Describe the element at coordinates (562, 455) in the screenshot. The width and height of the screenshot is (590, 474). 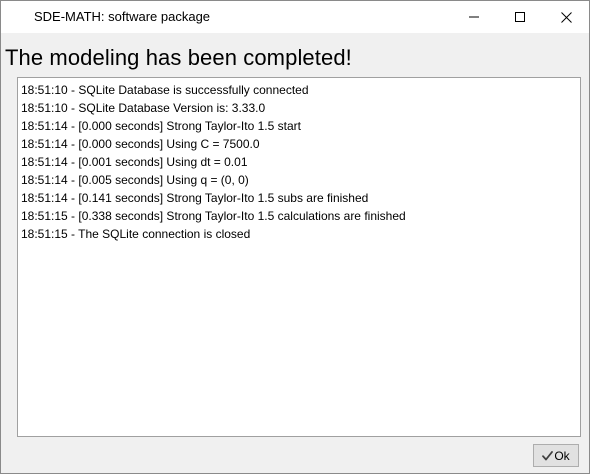
I see `ok-button-label: Ok` at that location.